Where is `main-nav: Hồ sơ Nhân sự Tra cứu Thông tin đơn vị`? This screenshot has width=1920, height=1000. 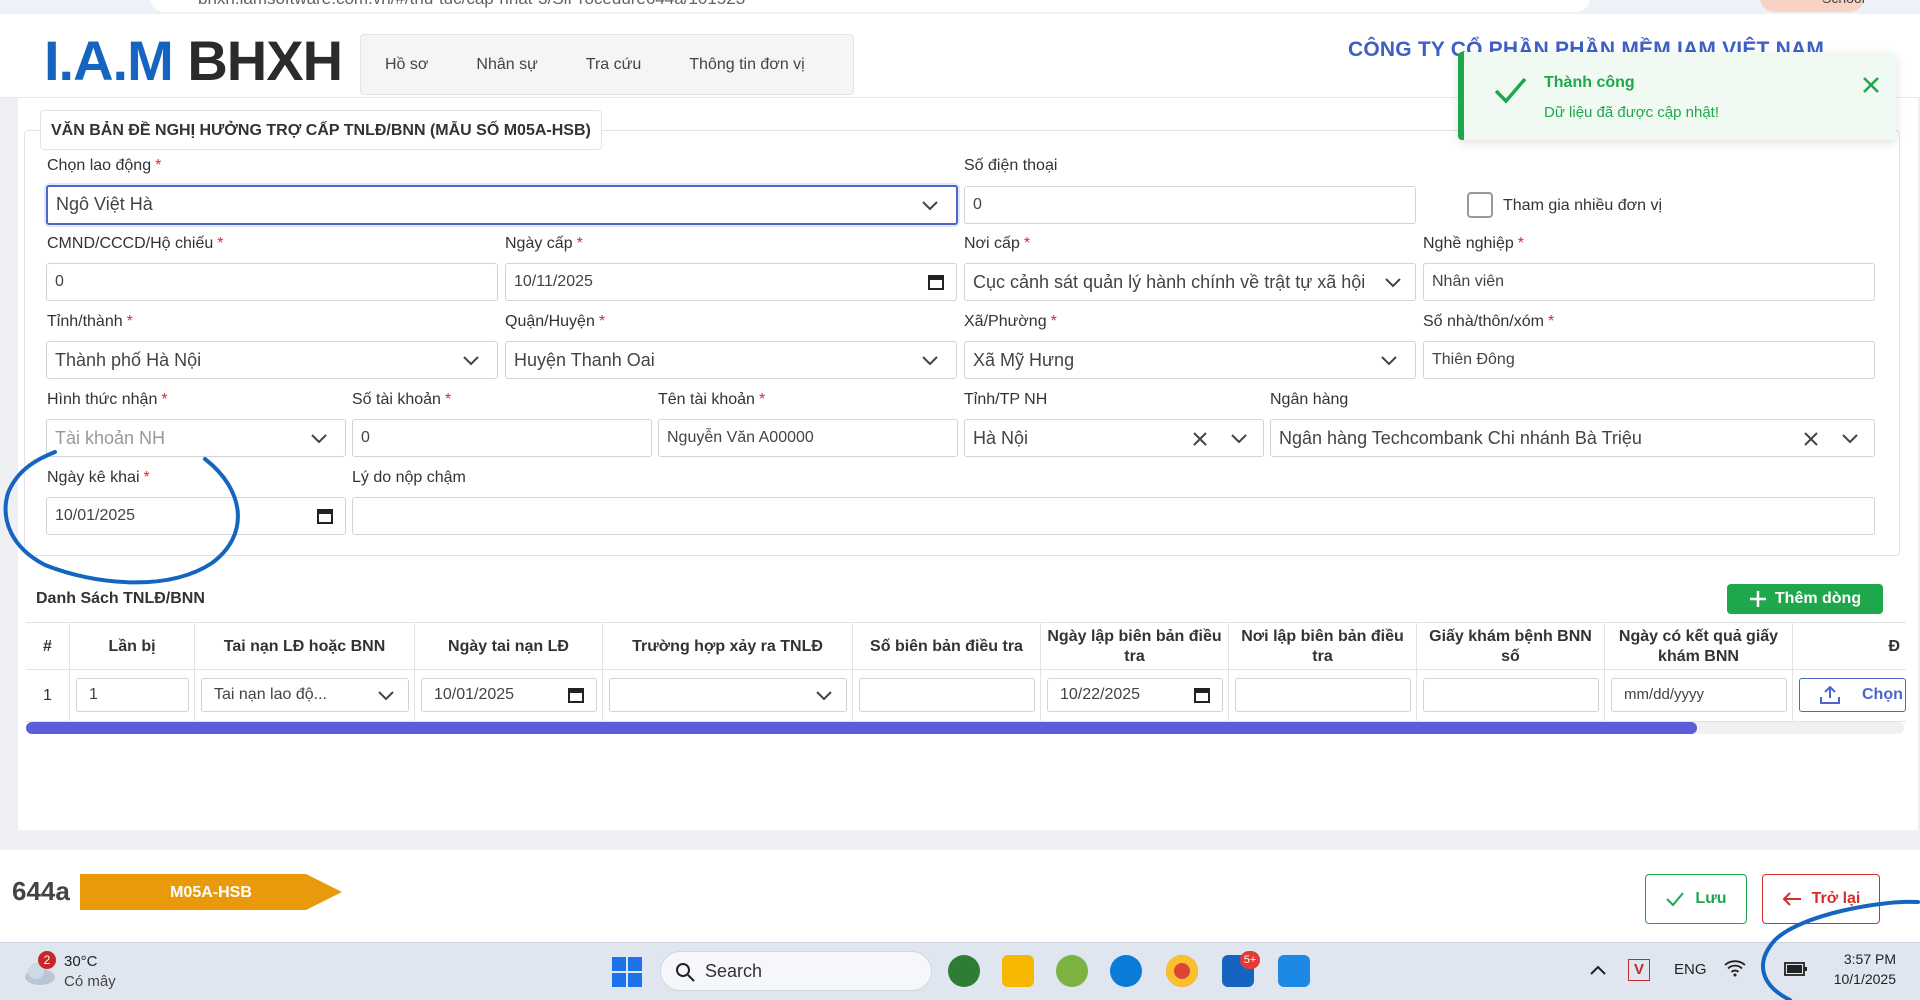
main-nav: Hồ sơ Nhân sự Tra cứu Thông tin đơn vị is located at coordinates (607, 64).